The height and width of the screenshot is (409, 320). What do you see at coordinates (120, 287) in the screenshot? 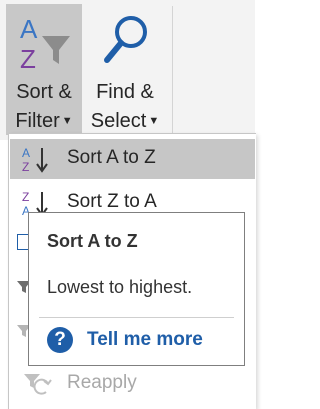
I see `tooltip-description: Lowest to highest.` at bounding box center [120, 287].